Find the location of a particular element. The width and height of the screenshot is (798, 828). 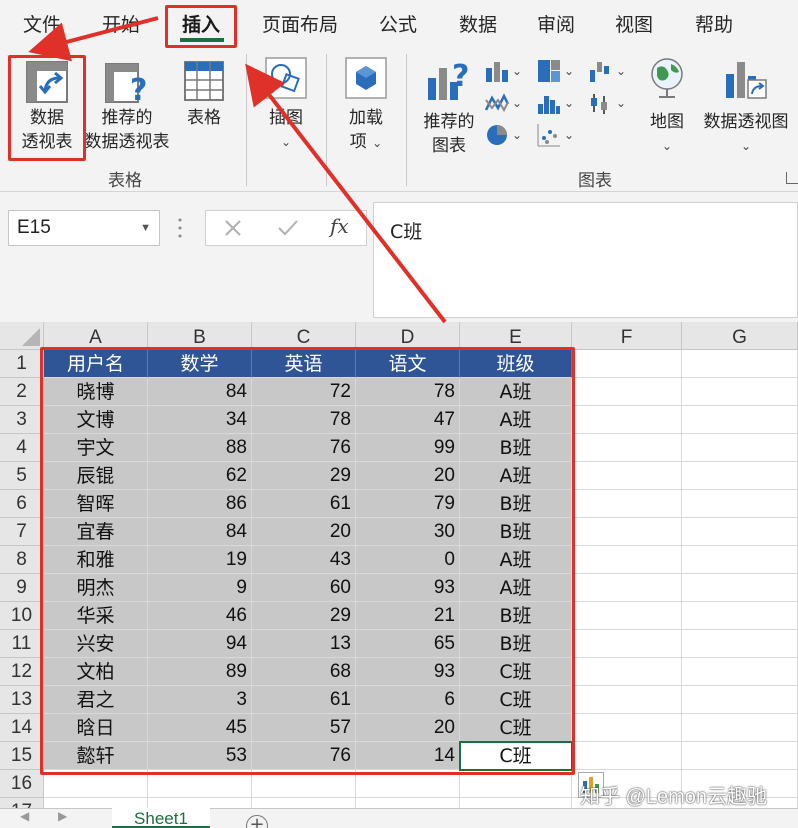

row-header-3: 3 is located at coordinates (22, 420).